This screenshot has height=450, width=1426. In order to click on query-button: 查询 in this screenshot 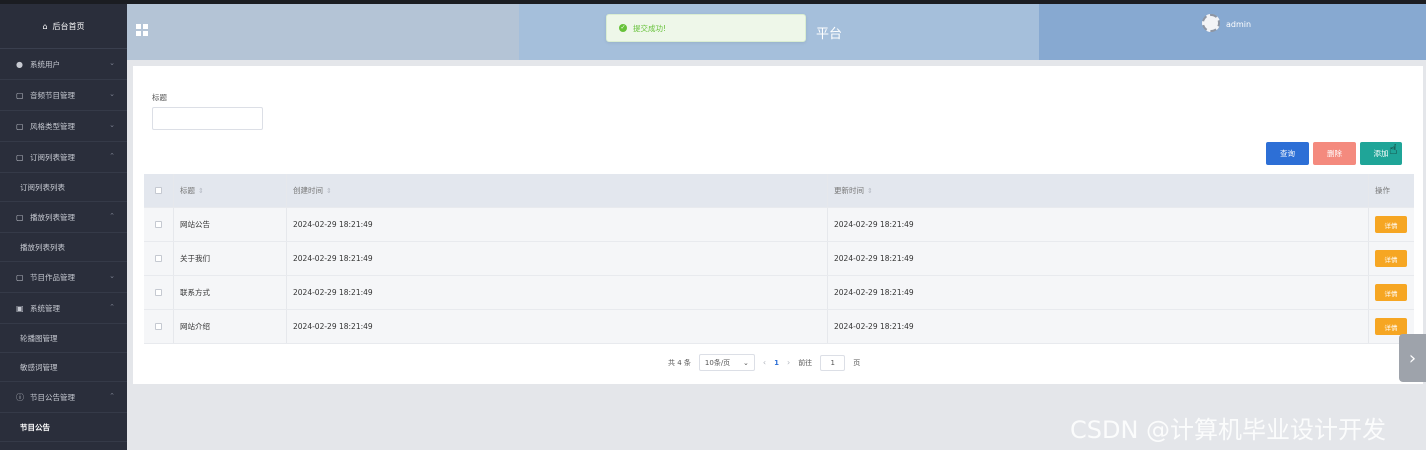, I will do `click(1287, 153)`.